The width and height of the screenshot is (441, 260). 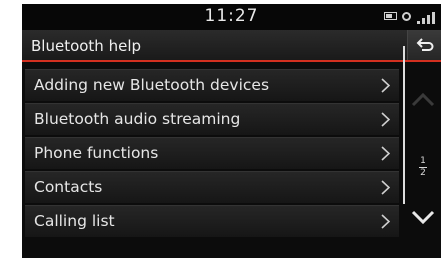 What do you see at coordinates (423, 161) in the screenshot?
I see `page-current: 1` at bounding box center [423, 161].